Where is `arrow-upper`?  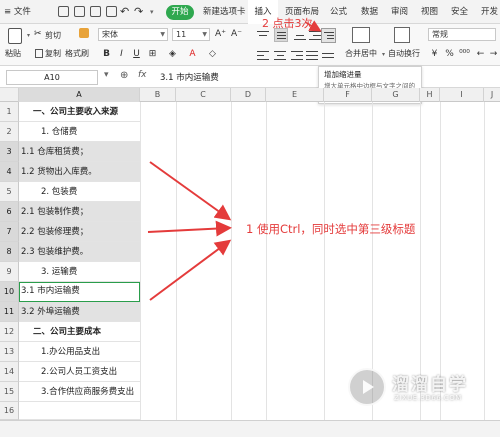 arrow-upper is located at coordinates (190, 191).